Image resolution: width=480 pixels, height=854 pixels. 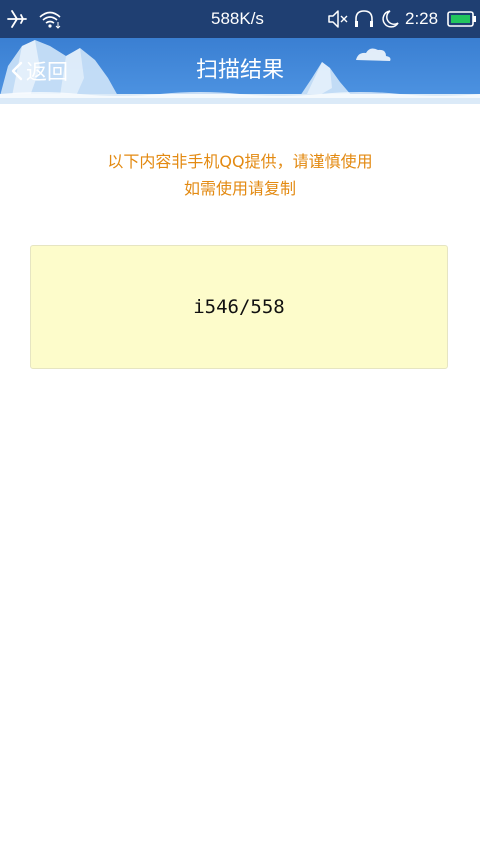 What do you see at coordinates (50, 19) in the screenshot?
I see `wifi-icon` at bounding box center [50, 19].